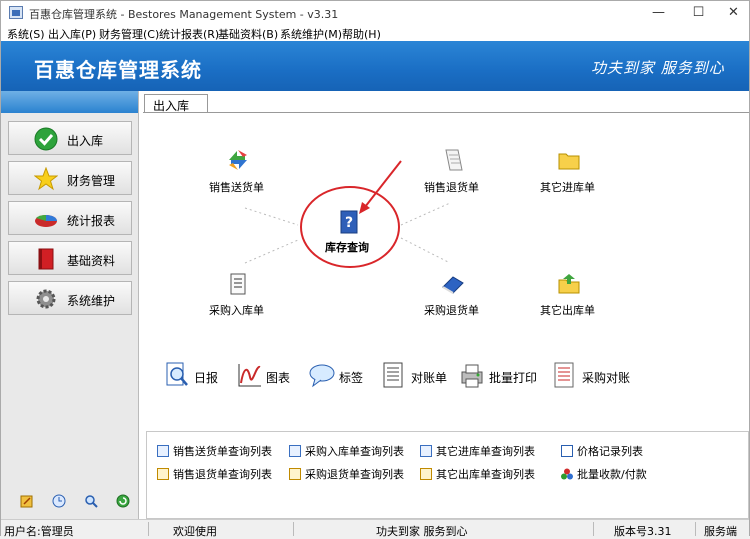  Describe the element at coordinates (59, 501) in the screenshot. I see `clock-icon` at that location.